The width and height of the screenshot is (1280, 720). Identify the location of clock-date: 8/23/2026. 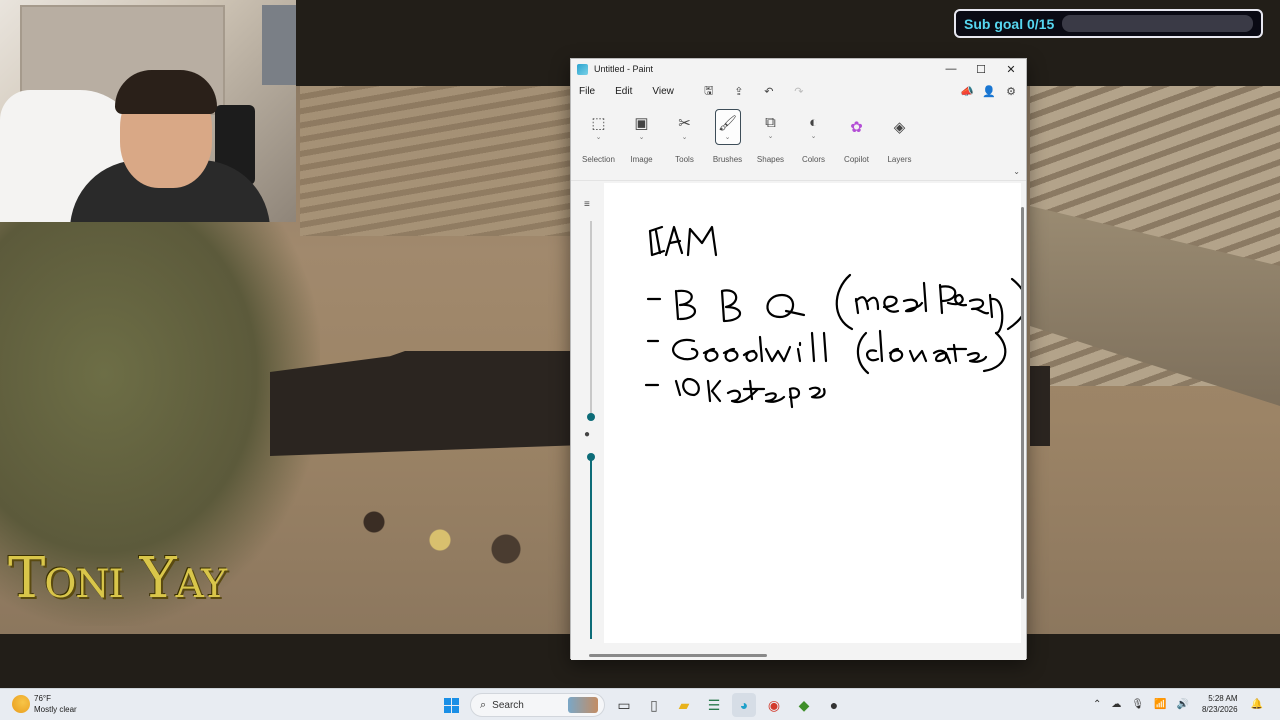
(1219, 709).